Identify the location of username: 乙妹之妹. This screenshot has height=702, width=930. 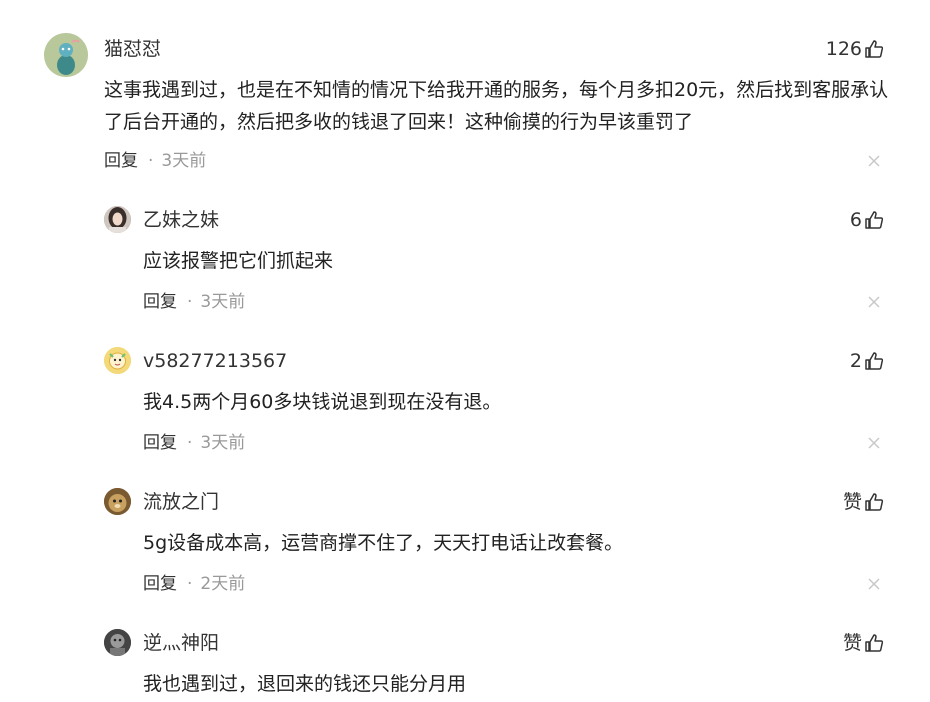
(181, 220).